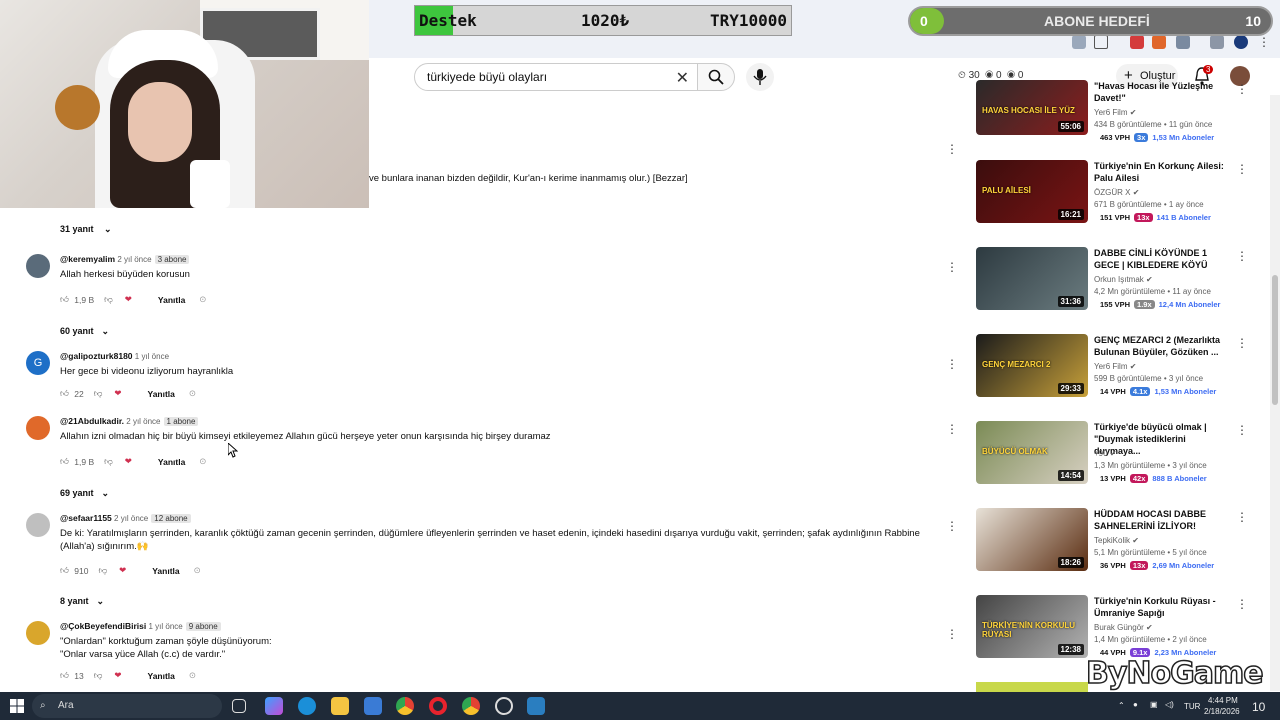  What do you see at coordinates (84, 331) in the screenshot?
I see `replies-toggle: 60 yanıt ⌄` at bounding box center [84, 331].